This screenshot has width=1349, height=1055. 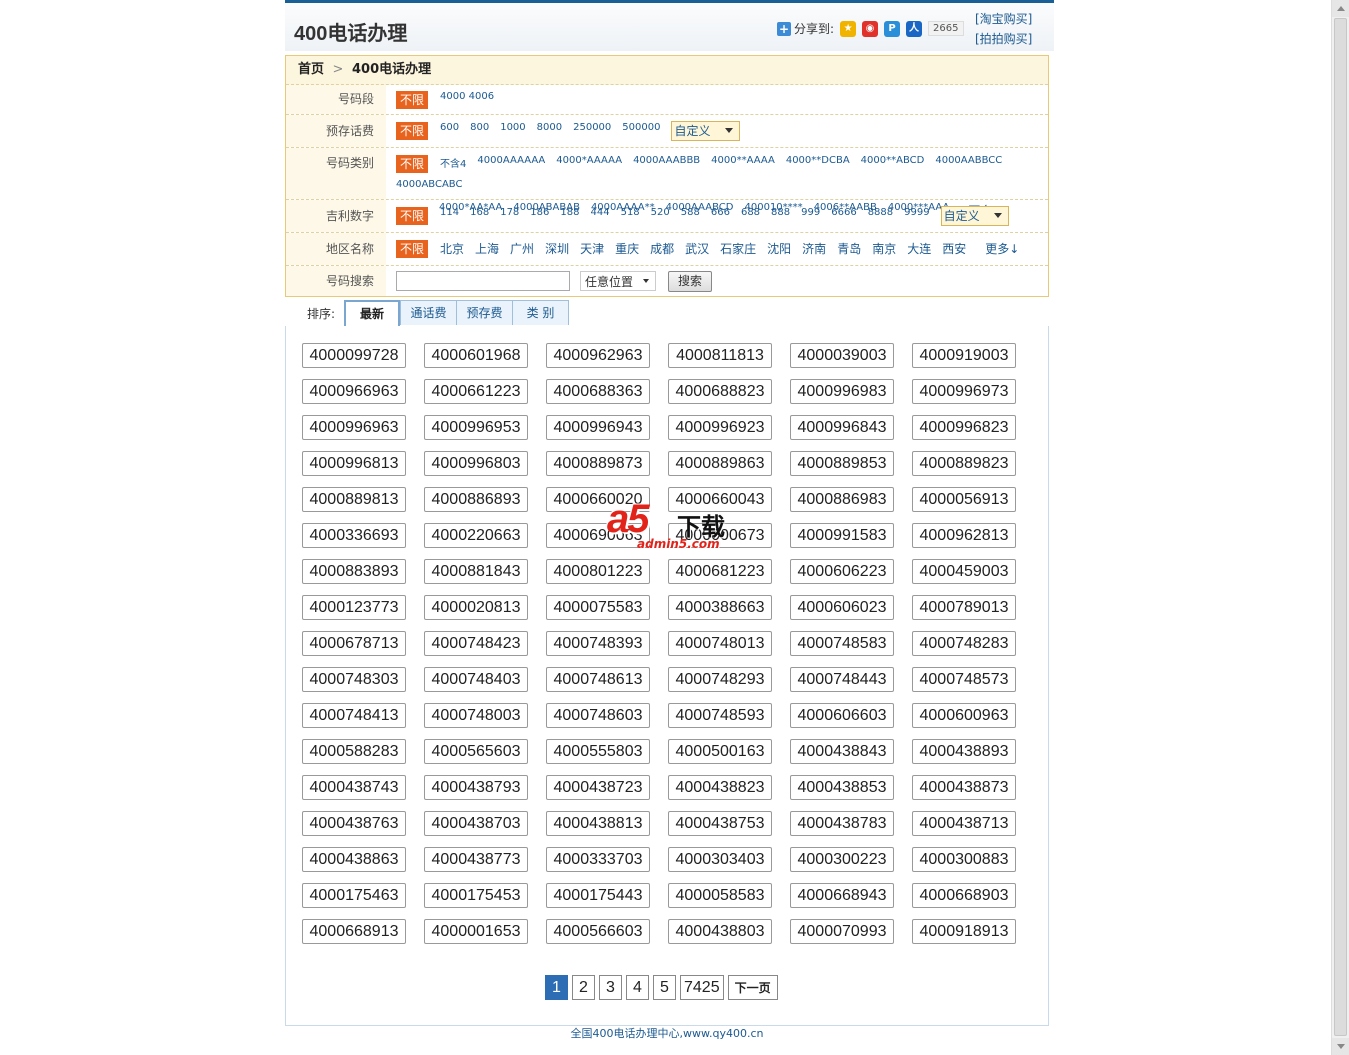 What do you see at coordinates (641, 131) in the screenshot?
I see `filter-option: 500000` at bounding box center [641, 131].